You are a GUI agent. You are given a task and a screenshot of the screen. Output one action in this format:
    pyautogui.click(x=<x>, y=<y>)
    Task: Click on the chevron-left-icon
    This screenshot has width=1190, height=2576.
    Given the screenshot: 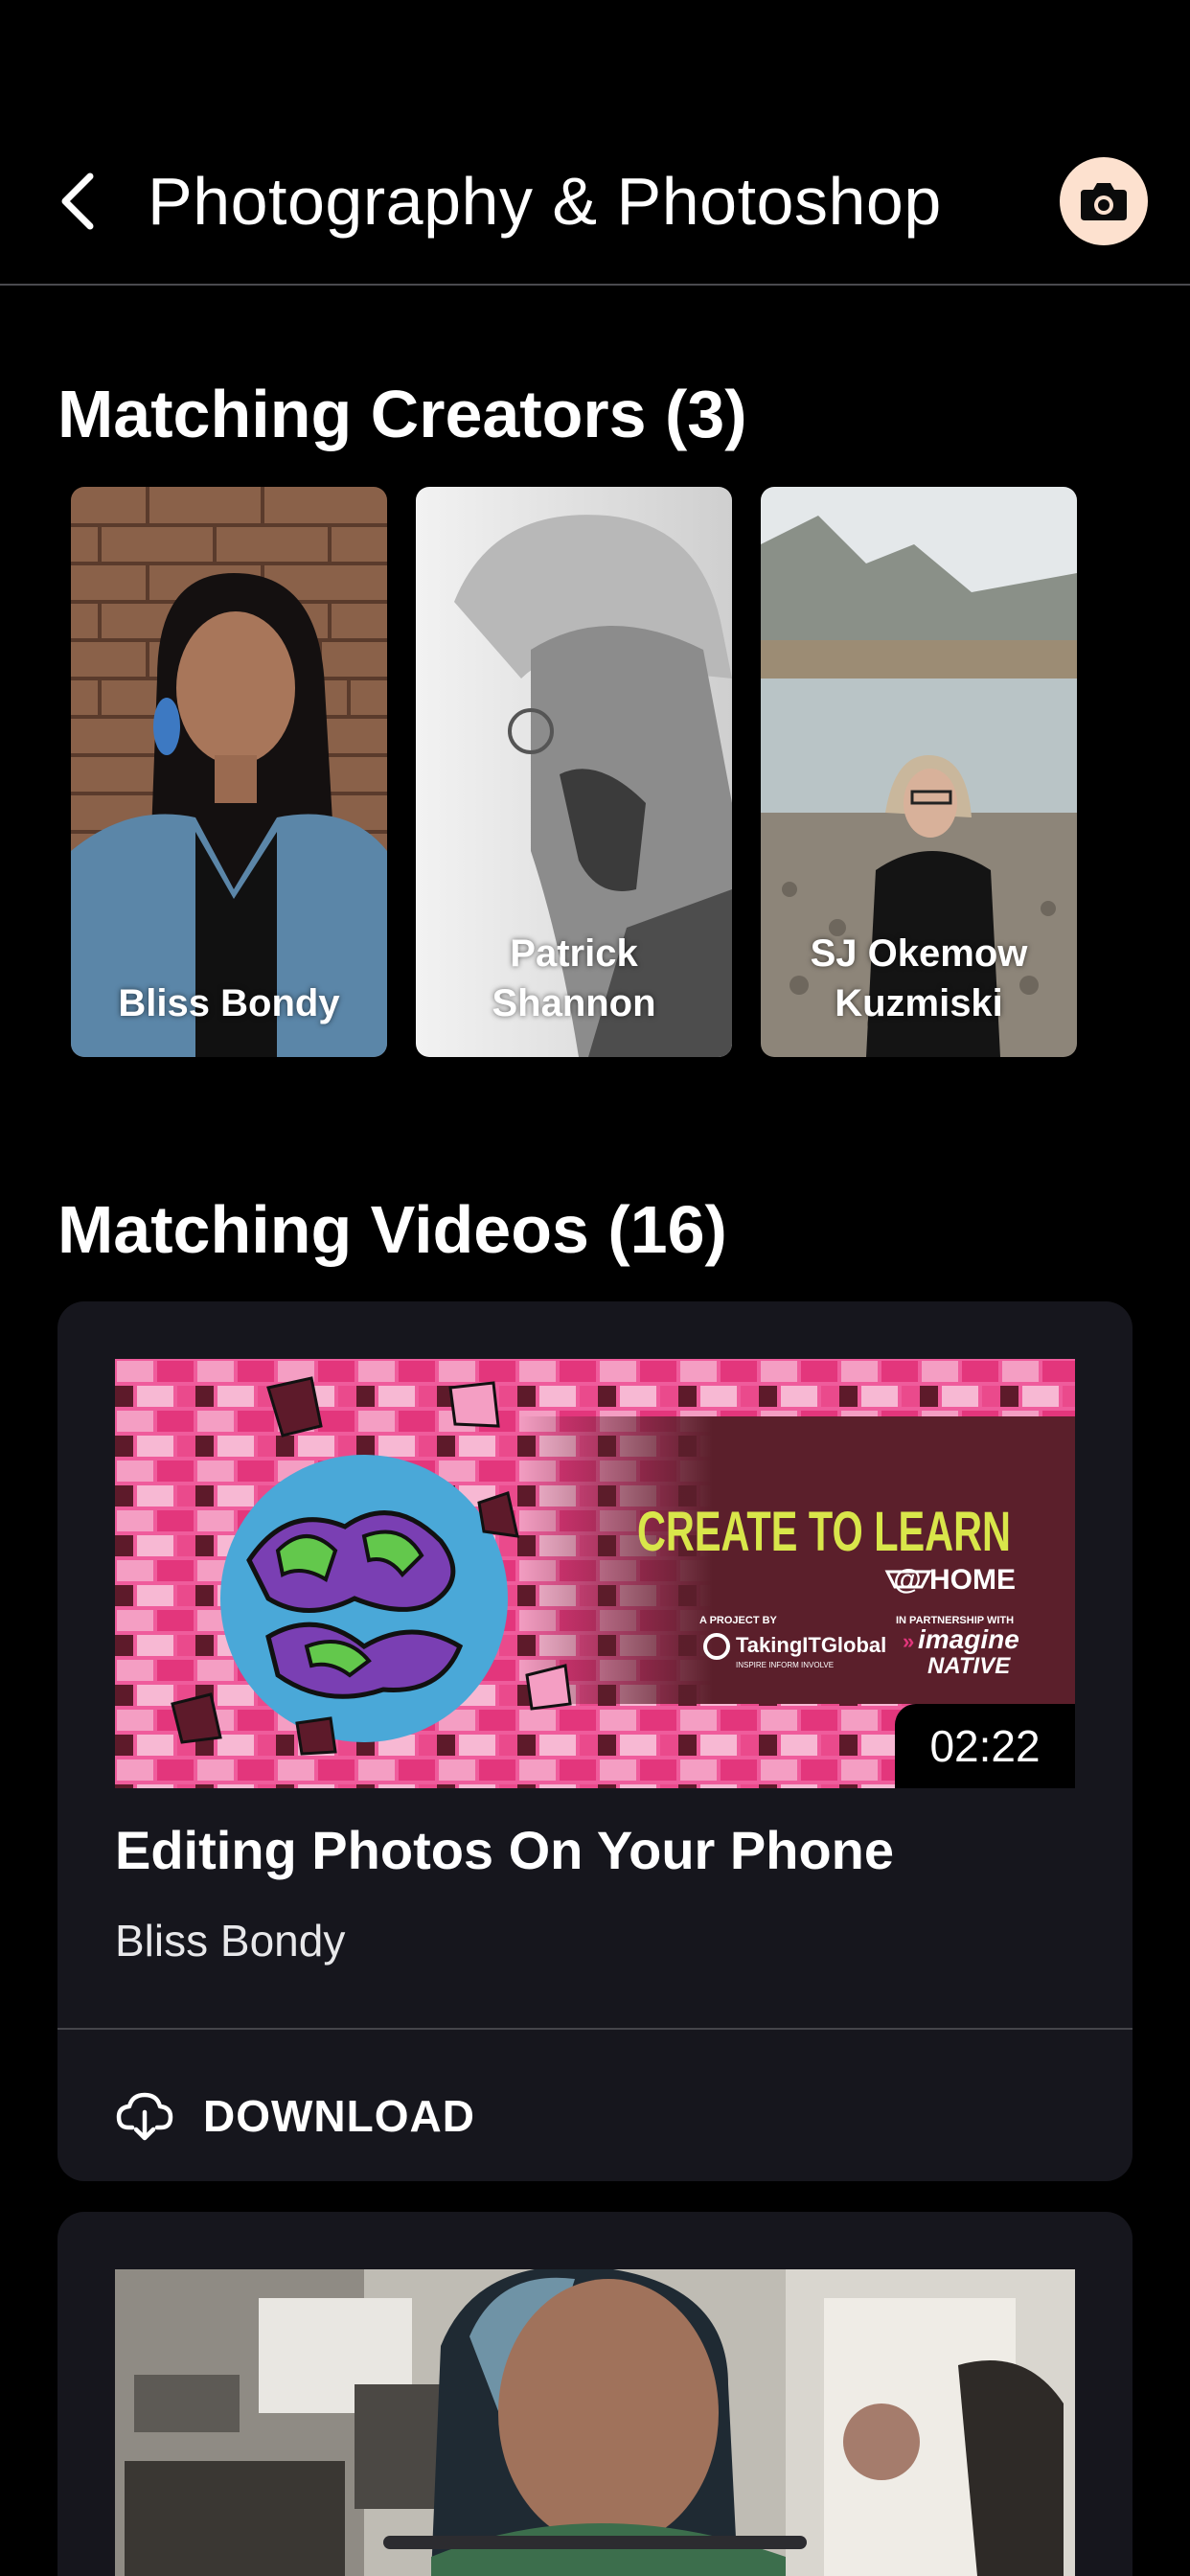 What is the action you would take?
    pyautogui.click(x=78, y=201)
    